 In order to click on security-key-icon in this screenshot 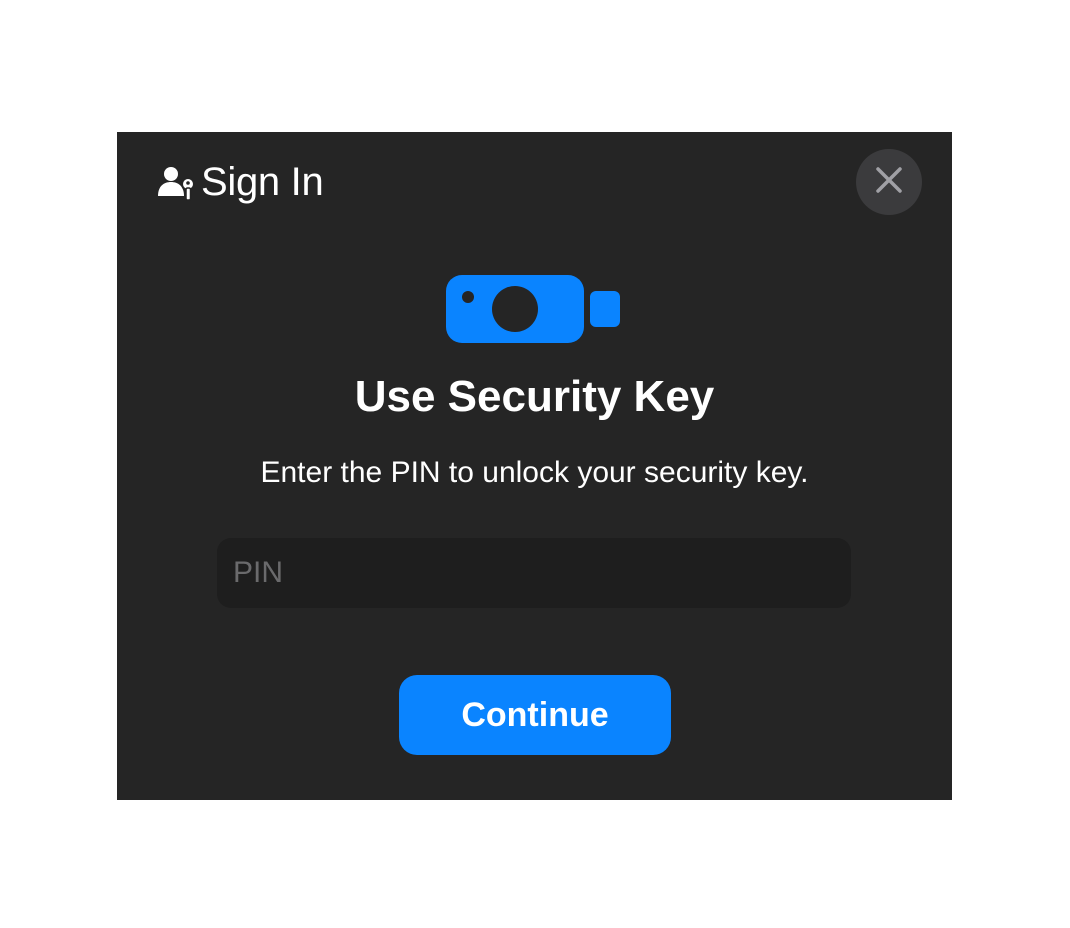, I will do `click(534, 309)`.